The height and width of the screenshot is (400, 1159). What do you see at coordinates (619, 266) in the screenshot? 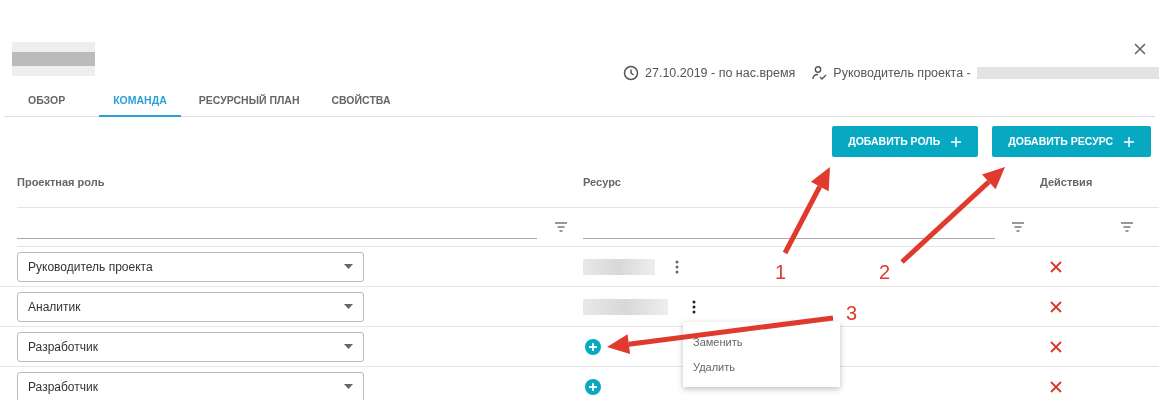
I see `blurred-resource-name` at bounding box center [619, 266].